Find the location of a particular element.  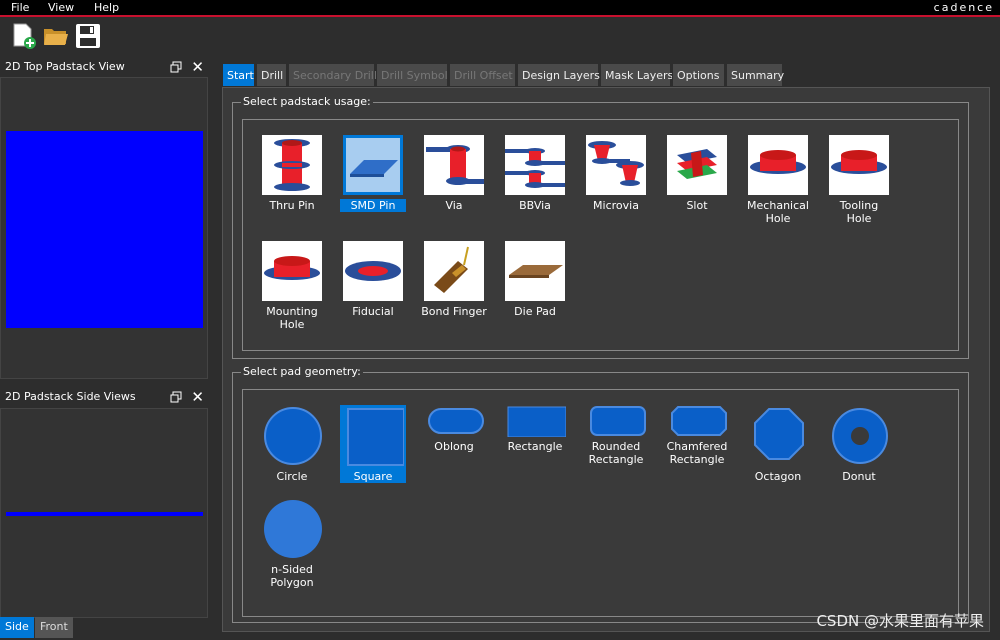

side-view-canvas is located at coordinates (104, 513).